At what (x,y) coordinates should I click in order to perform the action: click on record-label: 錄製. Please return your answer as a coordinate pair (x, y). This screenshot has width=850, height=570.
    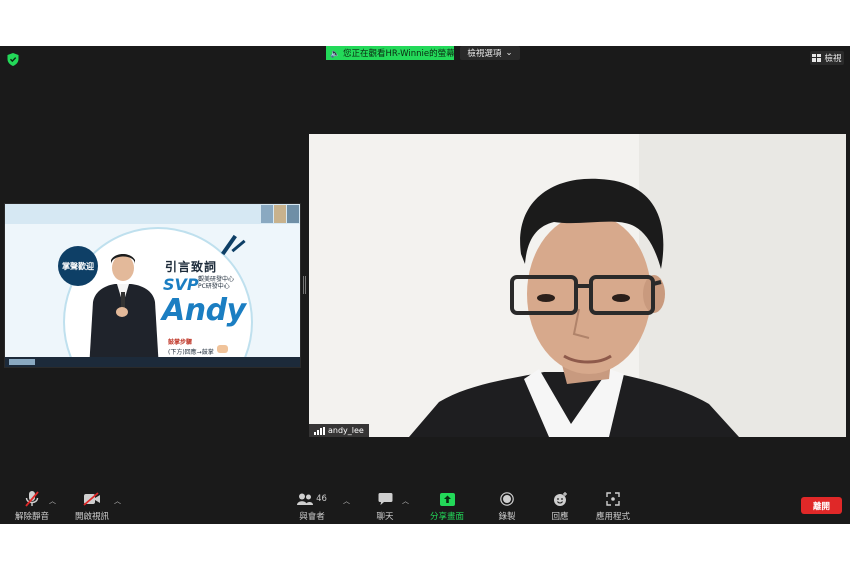
    Looking at the image, I should click on (507, 517).